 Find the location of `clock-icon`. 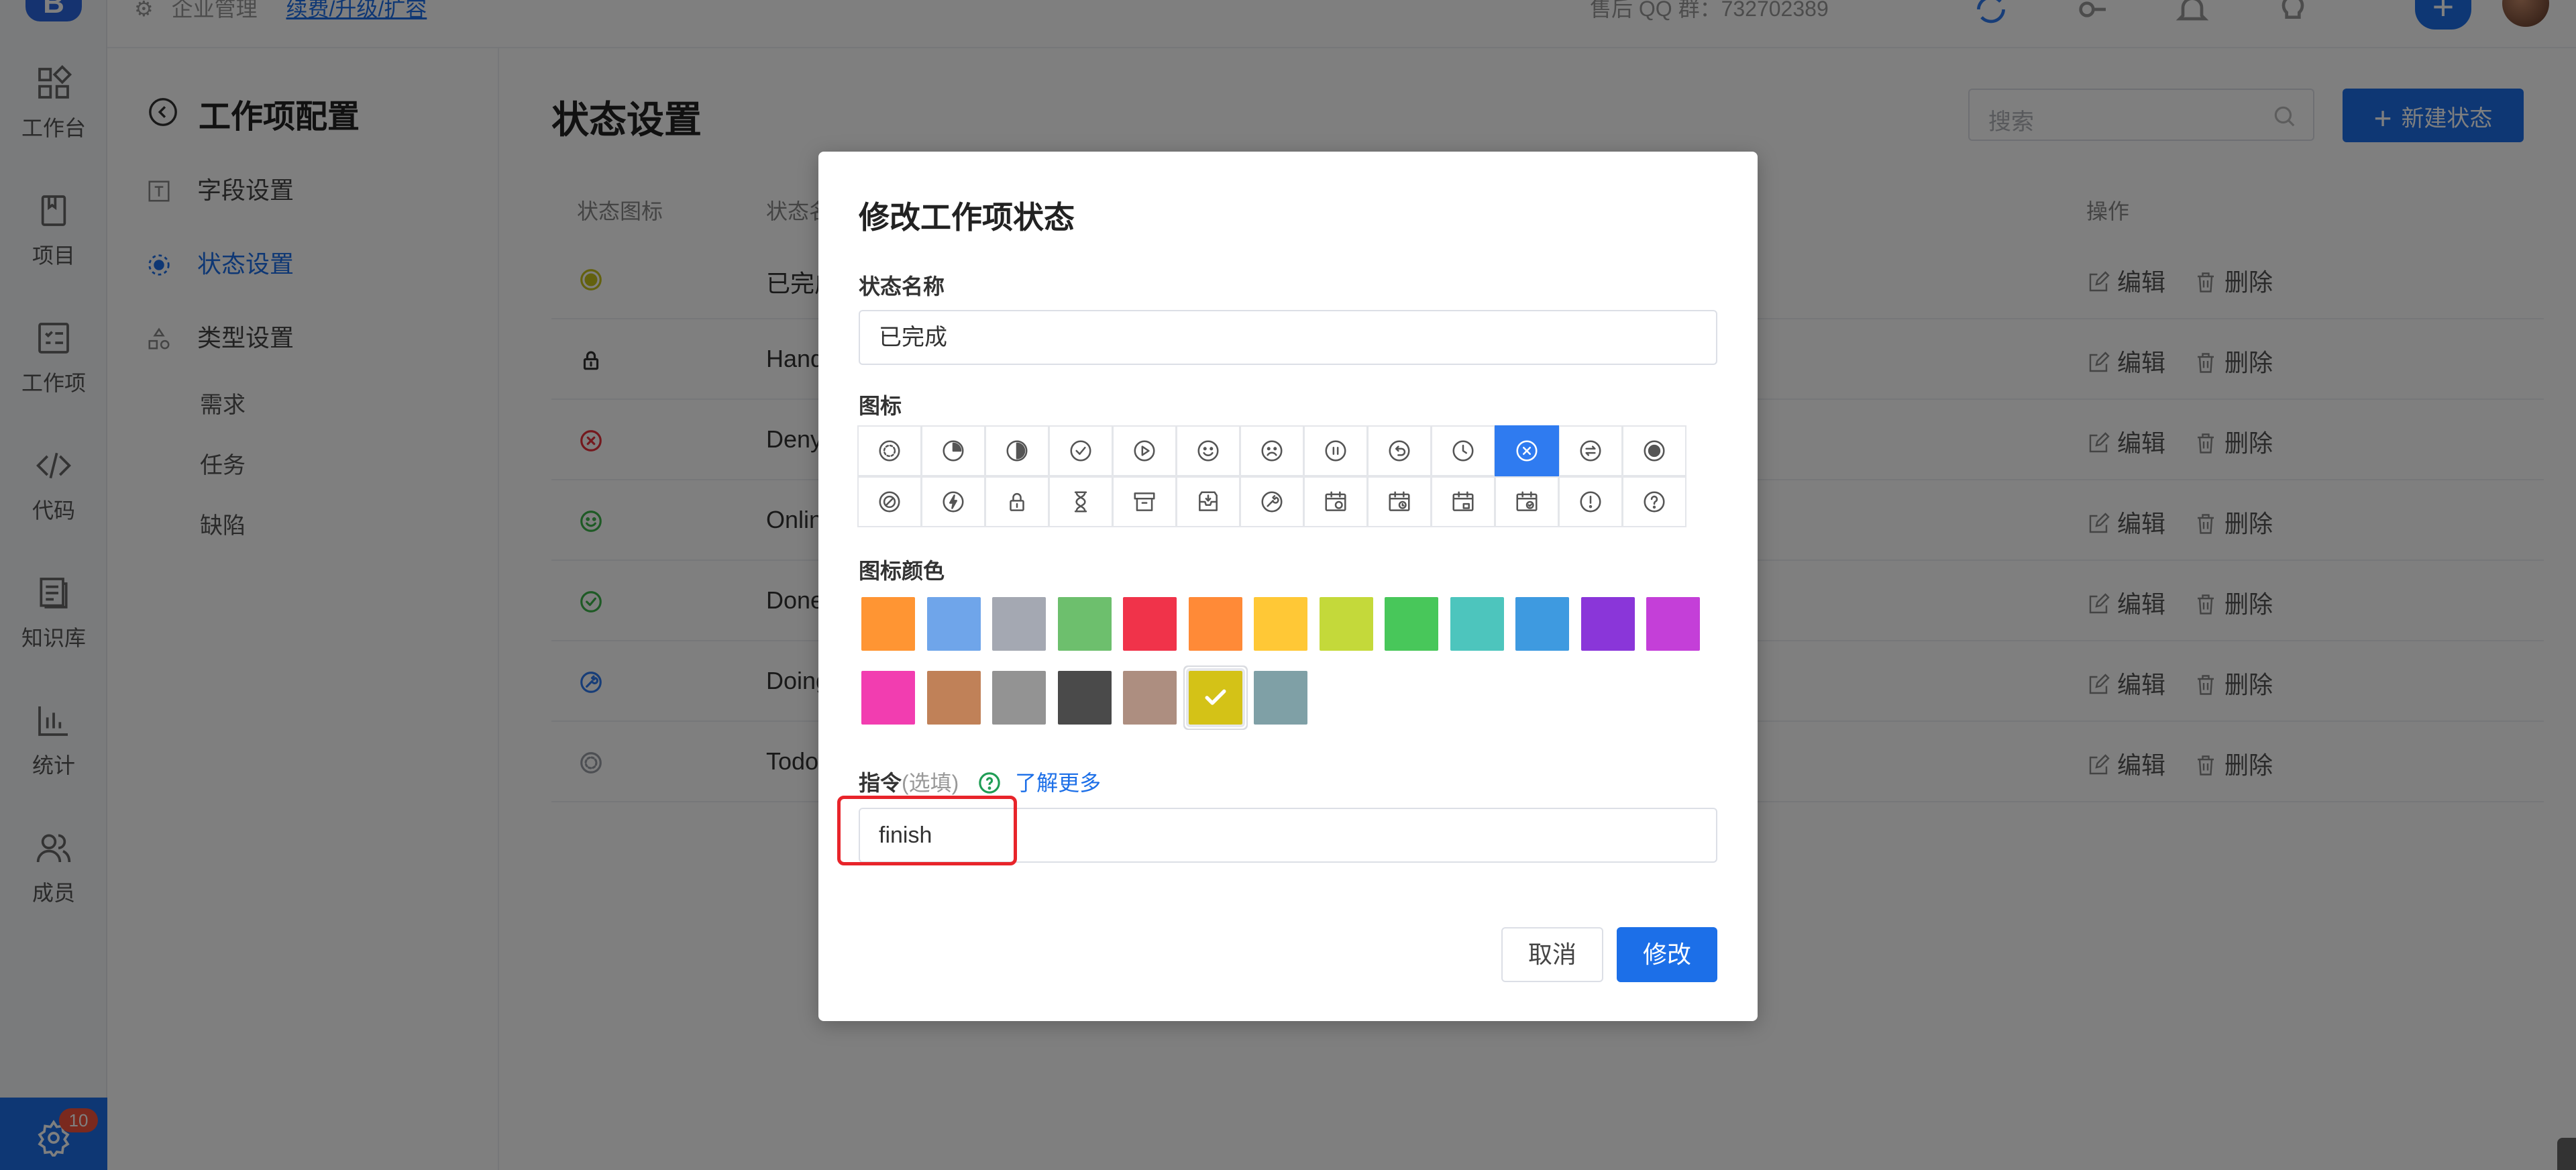

clock-icon is located at coordinates (1463, 451).